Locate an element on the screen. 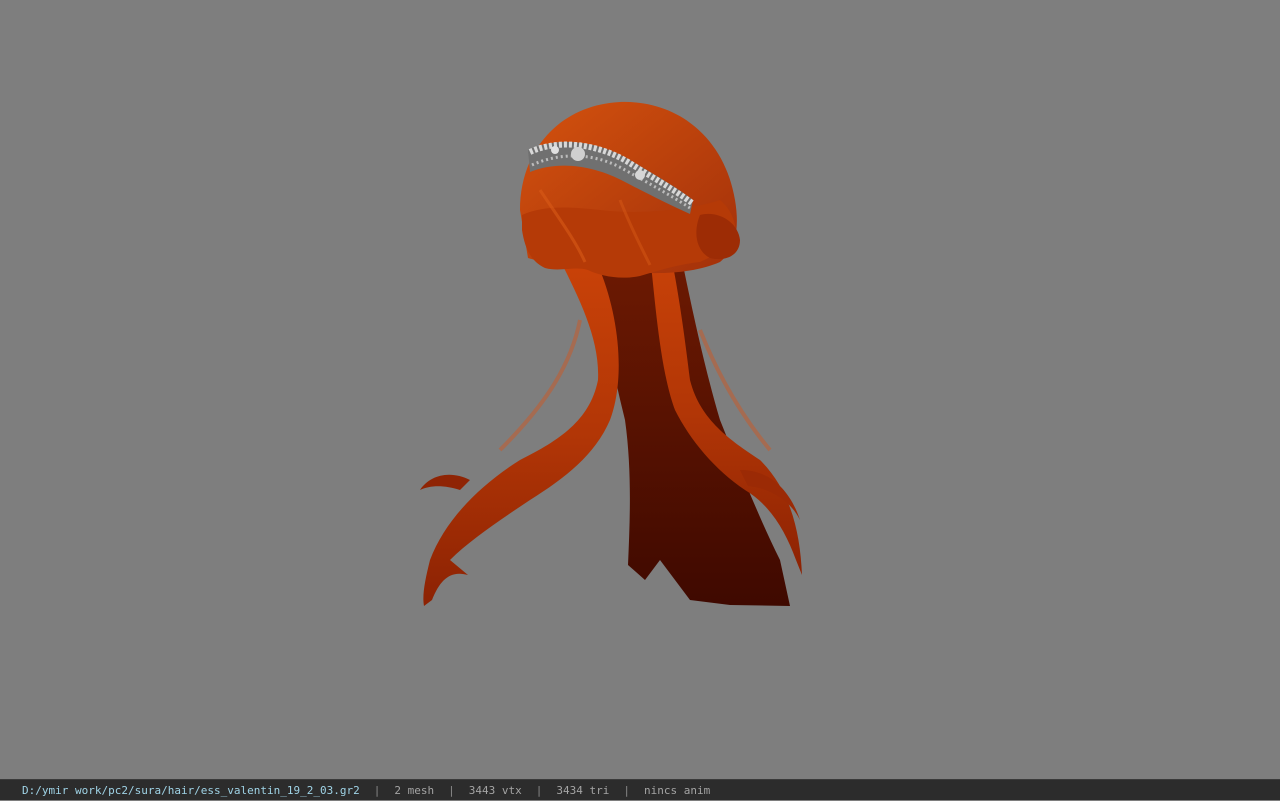  vertex-count: 3443 vtx is located at coordinates (495, 790).